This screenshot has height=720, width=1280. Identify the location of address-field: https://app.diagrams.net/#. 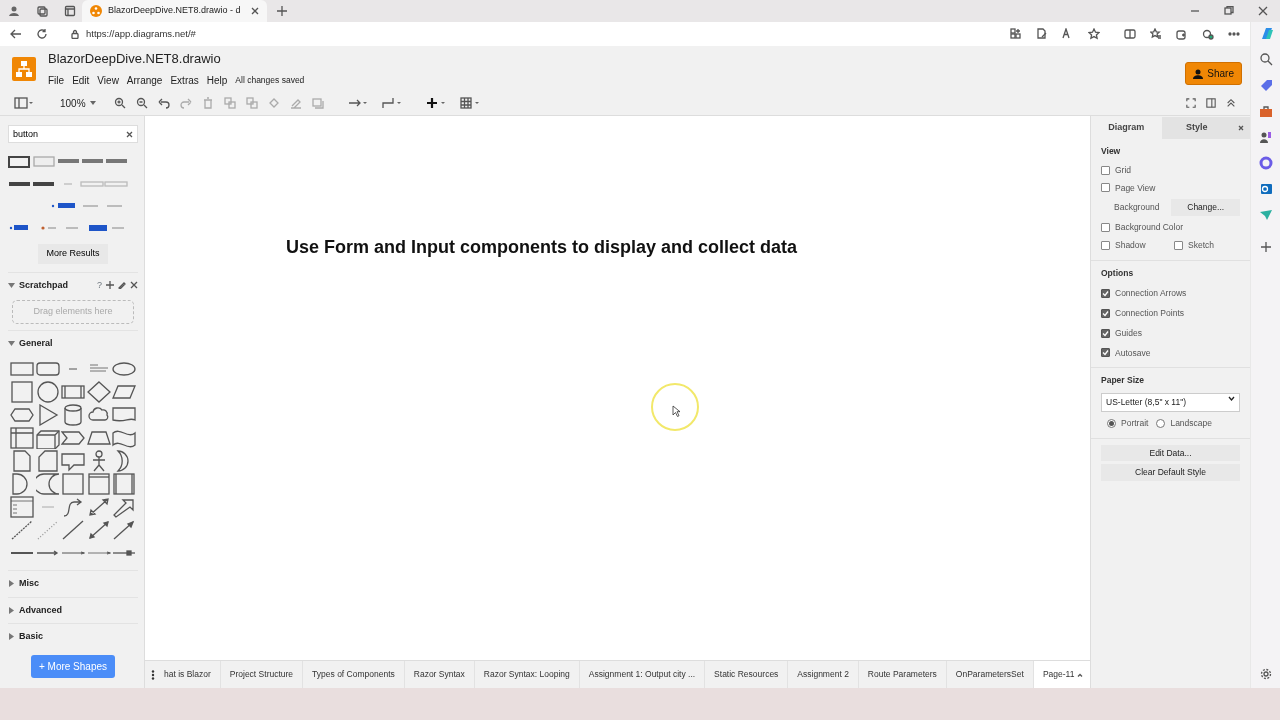
(541, 34).